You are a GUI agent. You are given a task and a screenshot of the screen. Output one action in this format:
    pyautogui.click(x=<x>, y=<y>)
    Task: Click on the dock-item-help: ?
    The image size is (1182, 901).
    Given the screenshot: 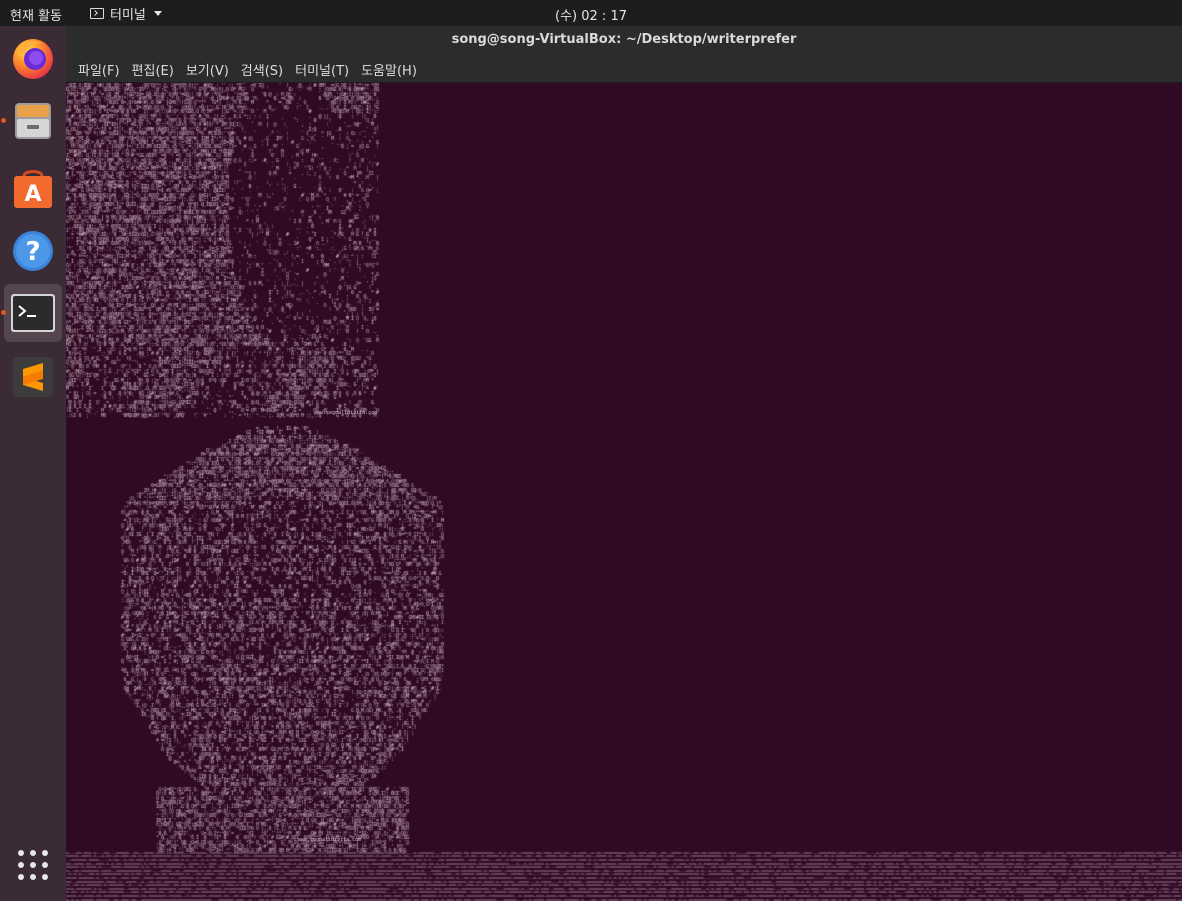 What is the action you would take?
    pyautogui.click(x=33, y=251)
    